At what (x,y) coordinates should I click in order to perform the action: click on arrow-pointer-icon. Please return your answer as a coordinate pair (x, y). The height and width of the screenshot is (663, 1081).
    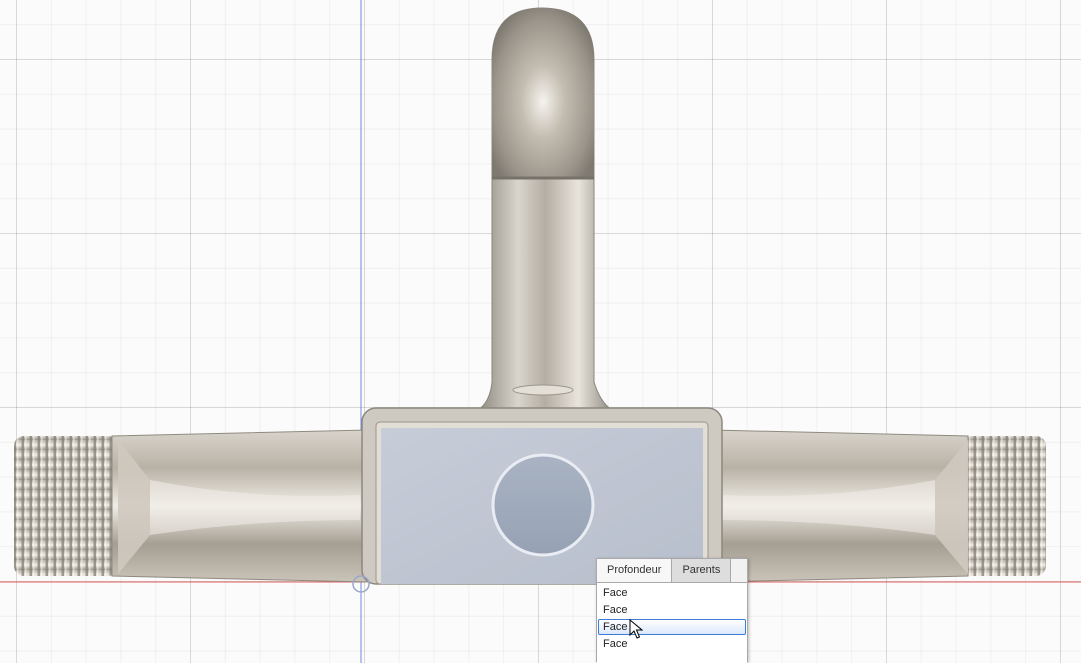
    Looking at the image, I should click on (636, 629).